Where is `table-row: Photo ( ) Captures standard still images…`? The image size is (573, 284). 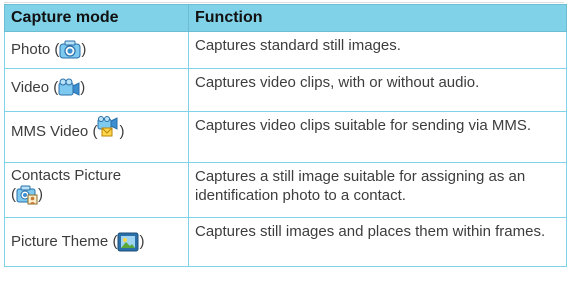
table-row: Photo ( ) Captures standard still images… is located at coordinates (285, 50).